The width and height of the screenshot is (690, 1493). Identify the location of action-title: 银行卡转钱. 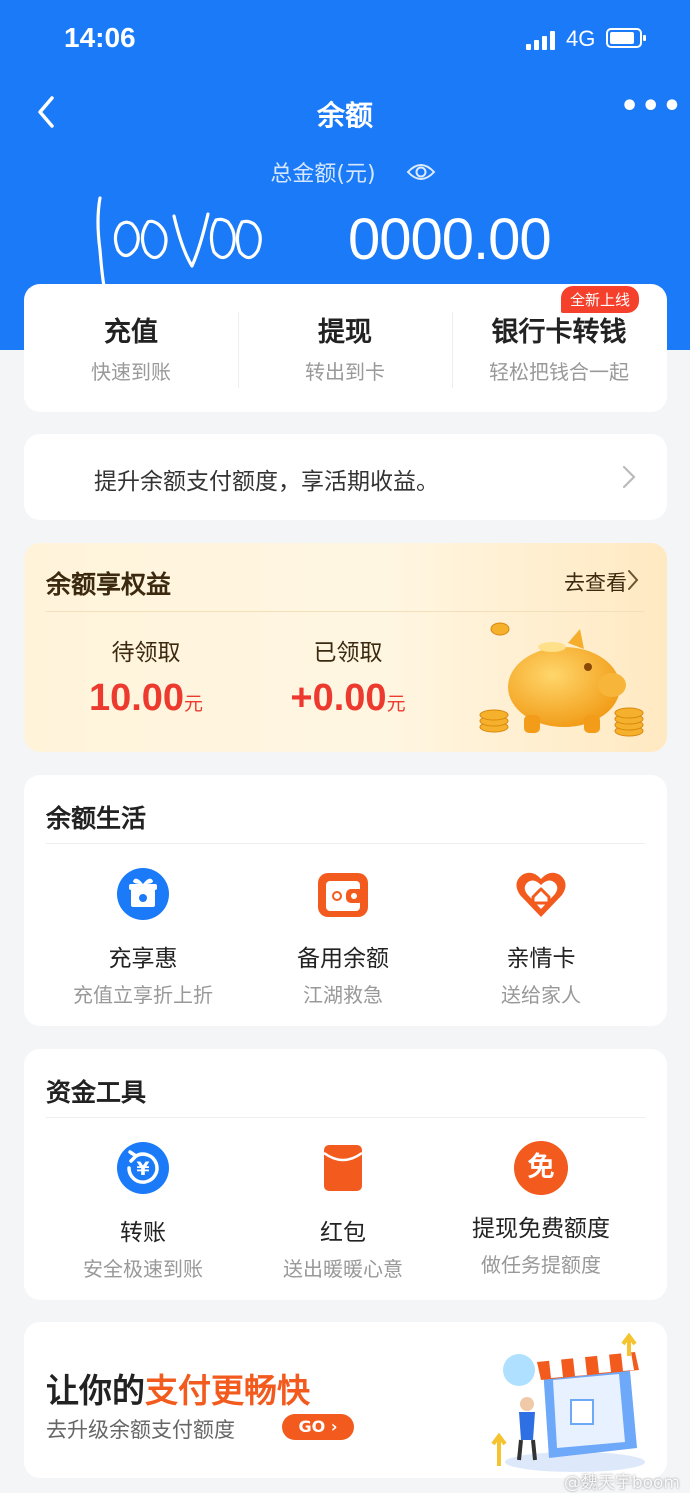
(559, 332).